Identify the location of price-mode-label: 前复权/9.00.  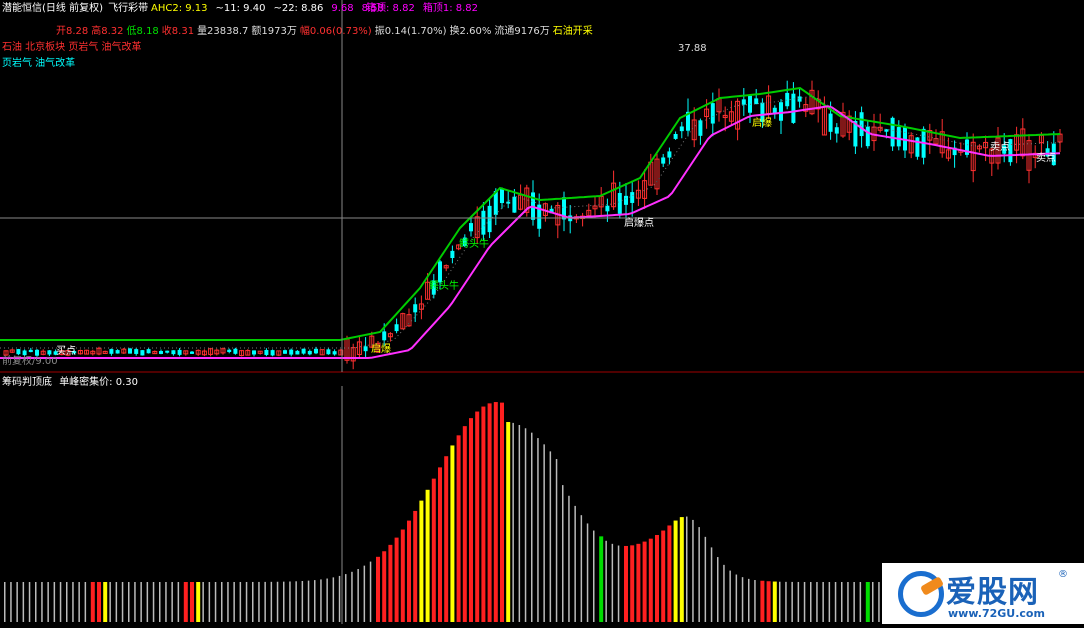
(30, 361).